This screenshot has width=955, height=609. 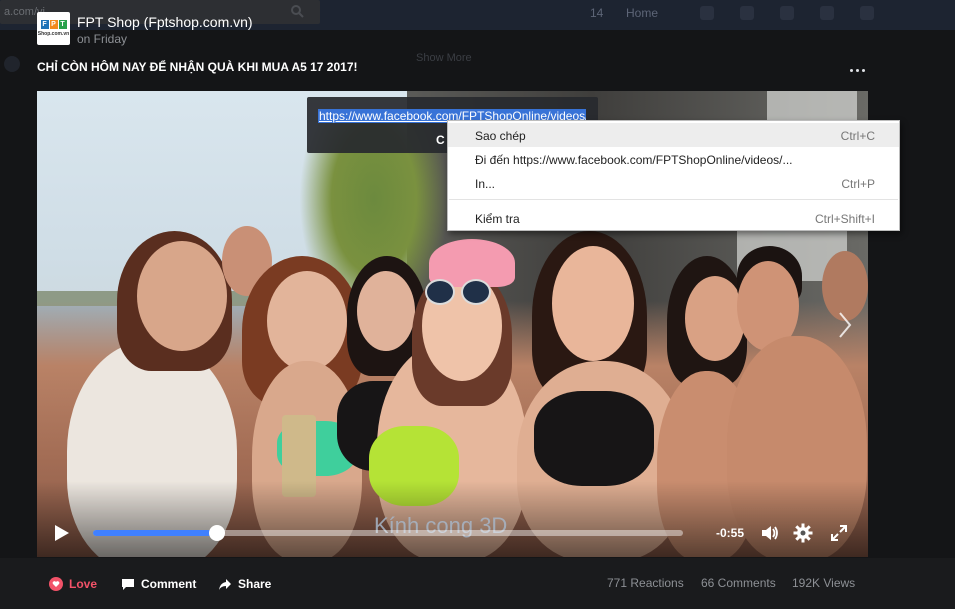 What do you see at coordinates (707, 13) in the screenshot?
I see `friends-icon` at bounding box center [707, 13].